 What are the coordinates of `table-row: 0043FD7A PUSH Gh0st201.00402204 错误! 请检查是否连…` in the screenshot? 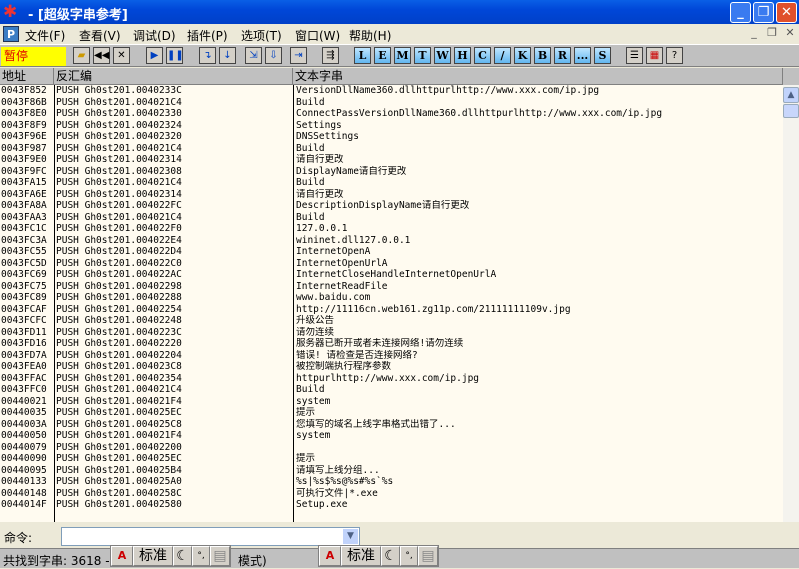 It's located at (391, 356).